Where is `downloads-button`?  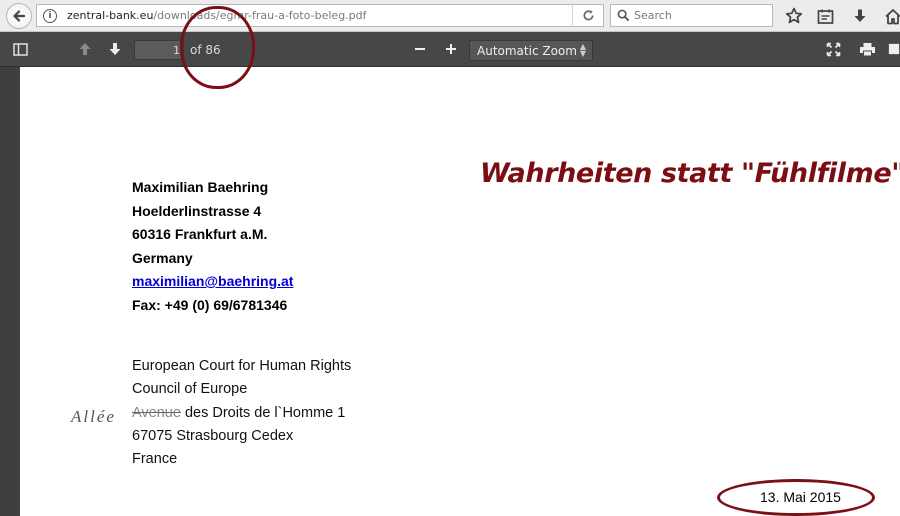
downloads-button is located at coordinates (860, 16).